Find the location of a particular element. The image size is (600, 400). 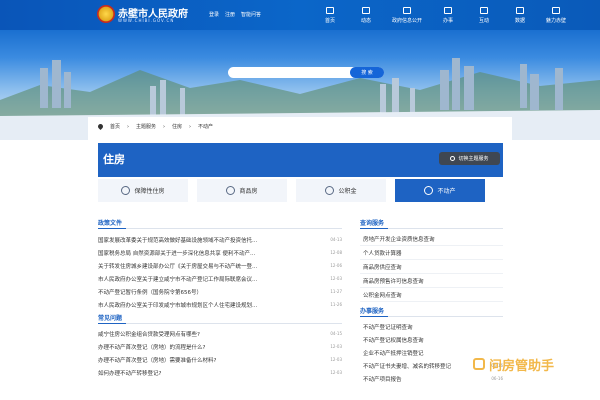

main-nav: 首页 动态 政府信息公开 办事 互动 数据 魅力赤壁 is located at coordinates (443, 15).